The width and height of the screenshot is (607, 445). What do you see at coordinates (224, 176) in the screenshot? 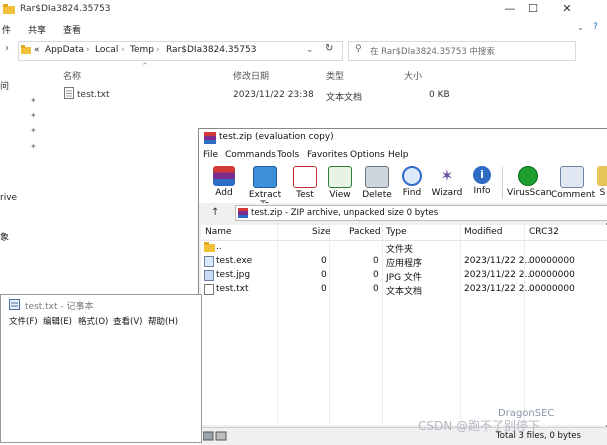
I see `add-archive-icon` at bounding box center [224, 176].